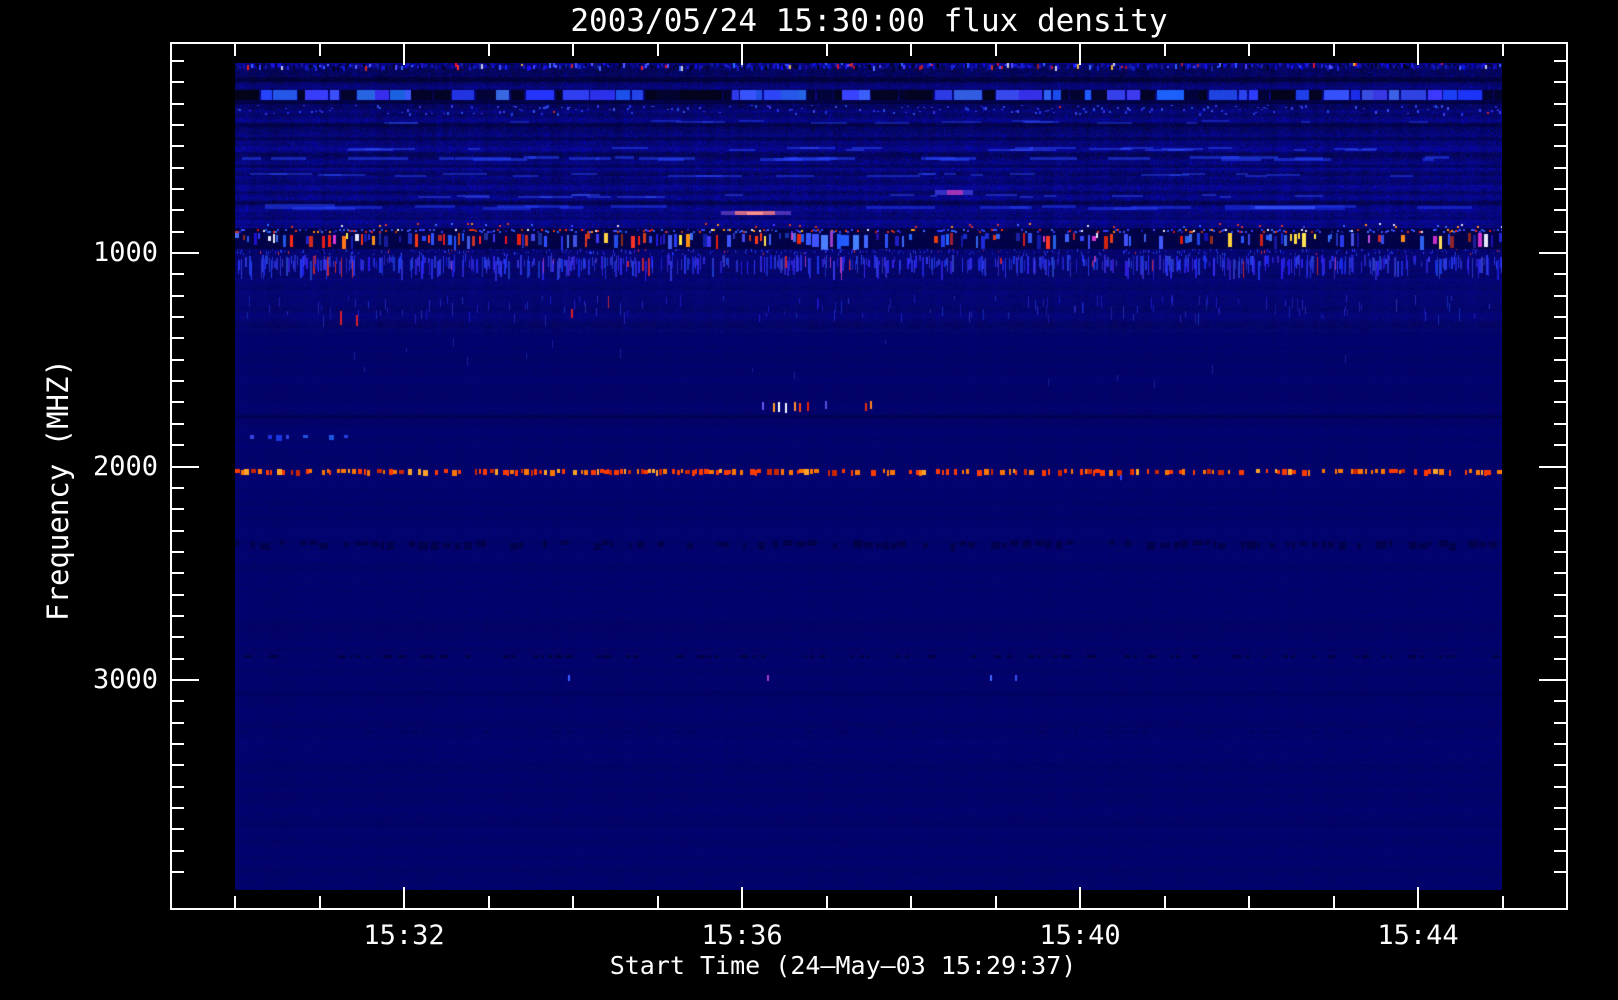 The height and width of the screenshot is (1000, 1618). I want to click on x-tick-label: 15:40, so click(1080, 935).